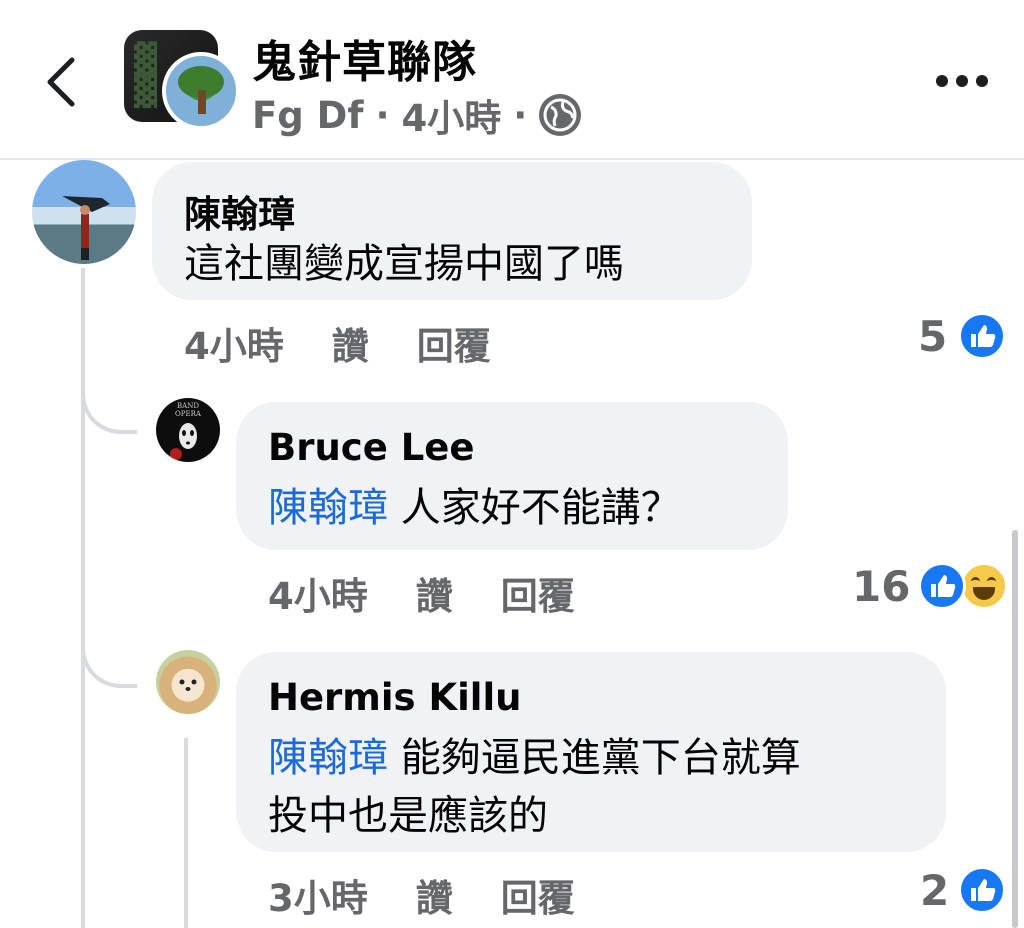 The height and width of the screenshot is (928, 1024). I want to click on avatar: BAND OPERA, so click(188, 430).